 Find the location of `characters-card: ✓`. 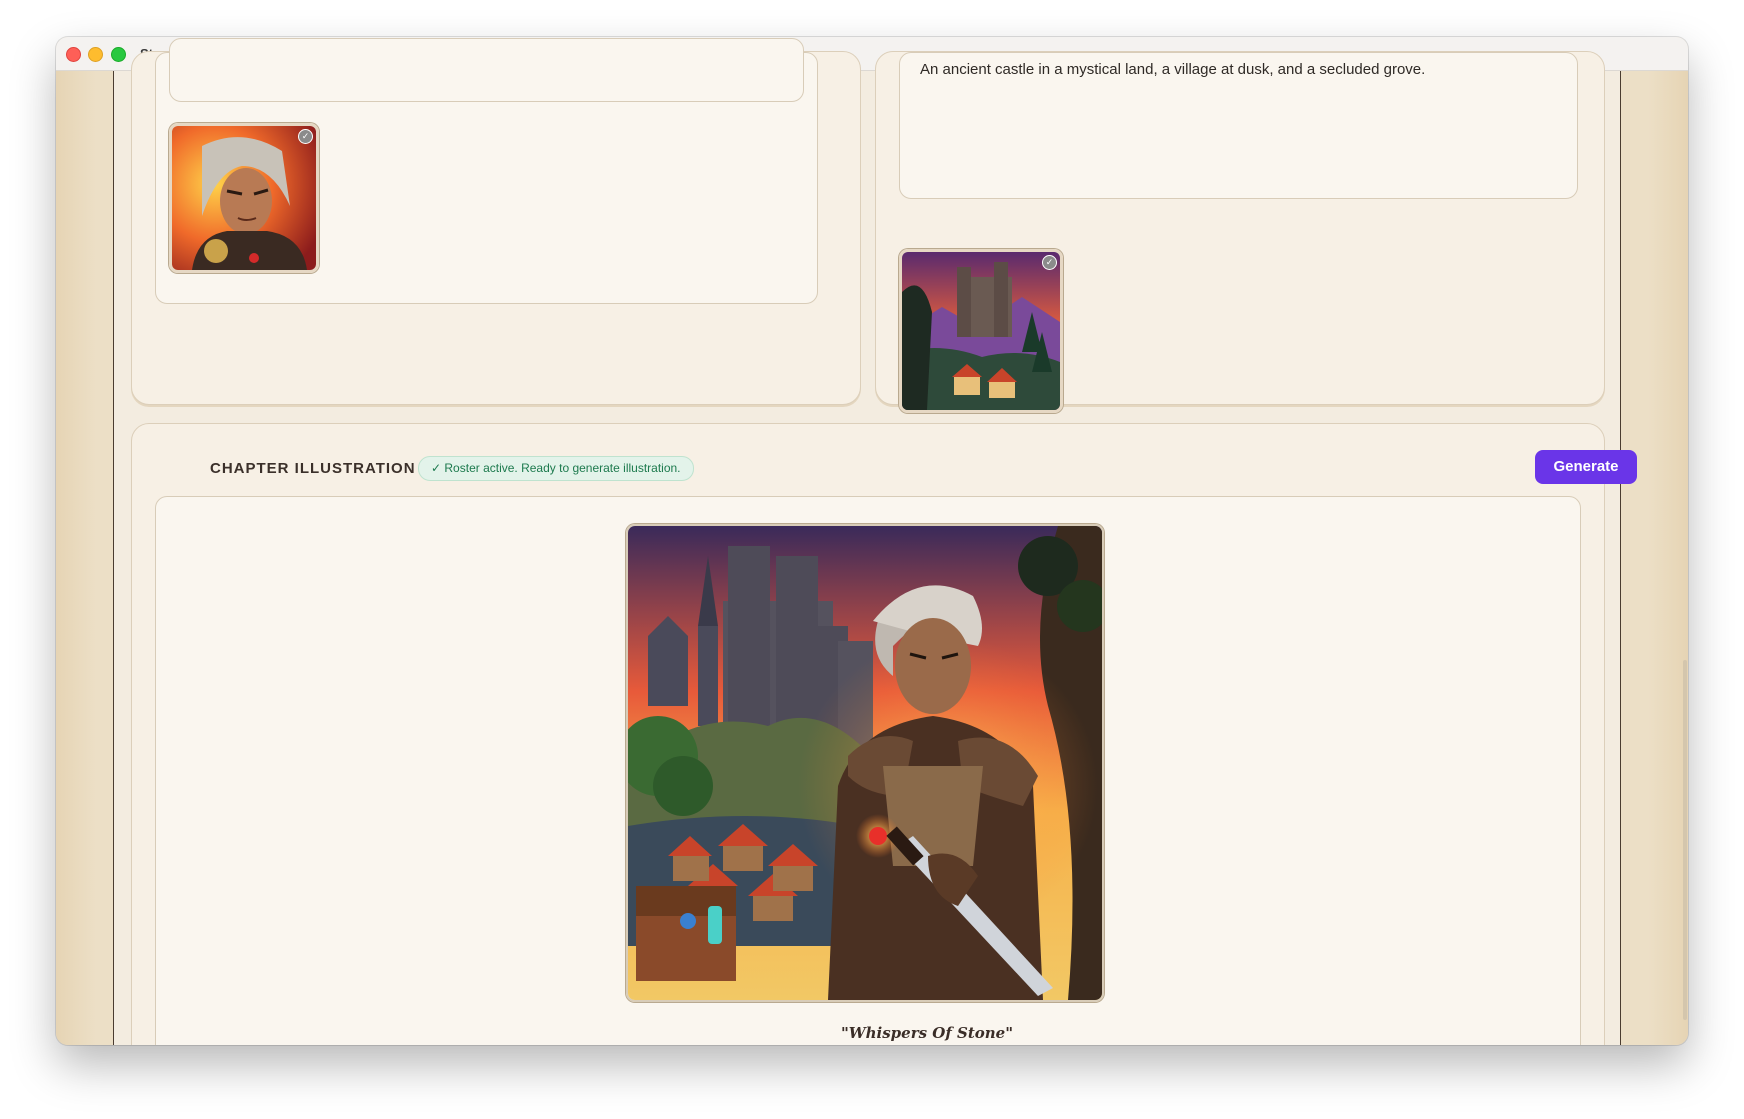

characters-card: ✓ is located at coordinates (496, 221).